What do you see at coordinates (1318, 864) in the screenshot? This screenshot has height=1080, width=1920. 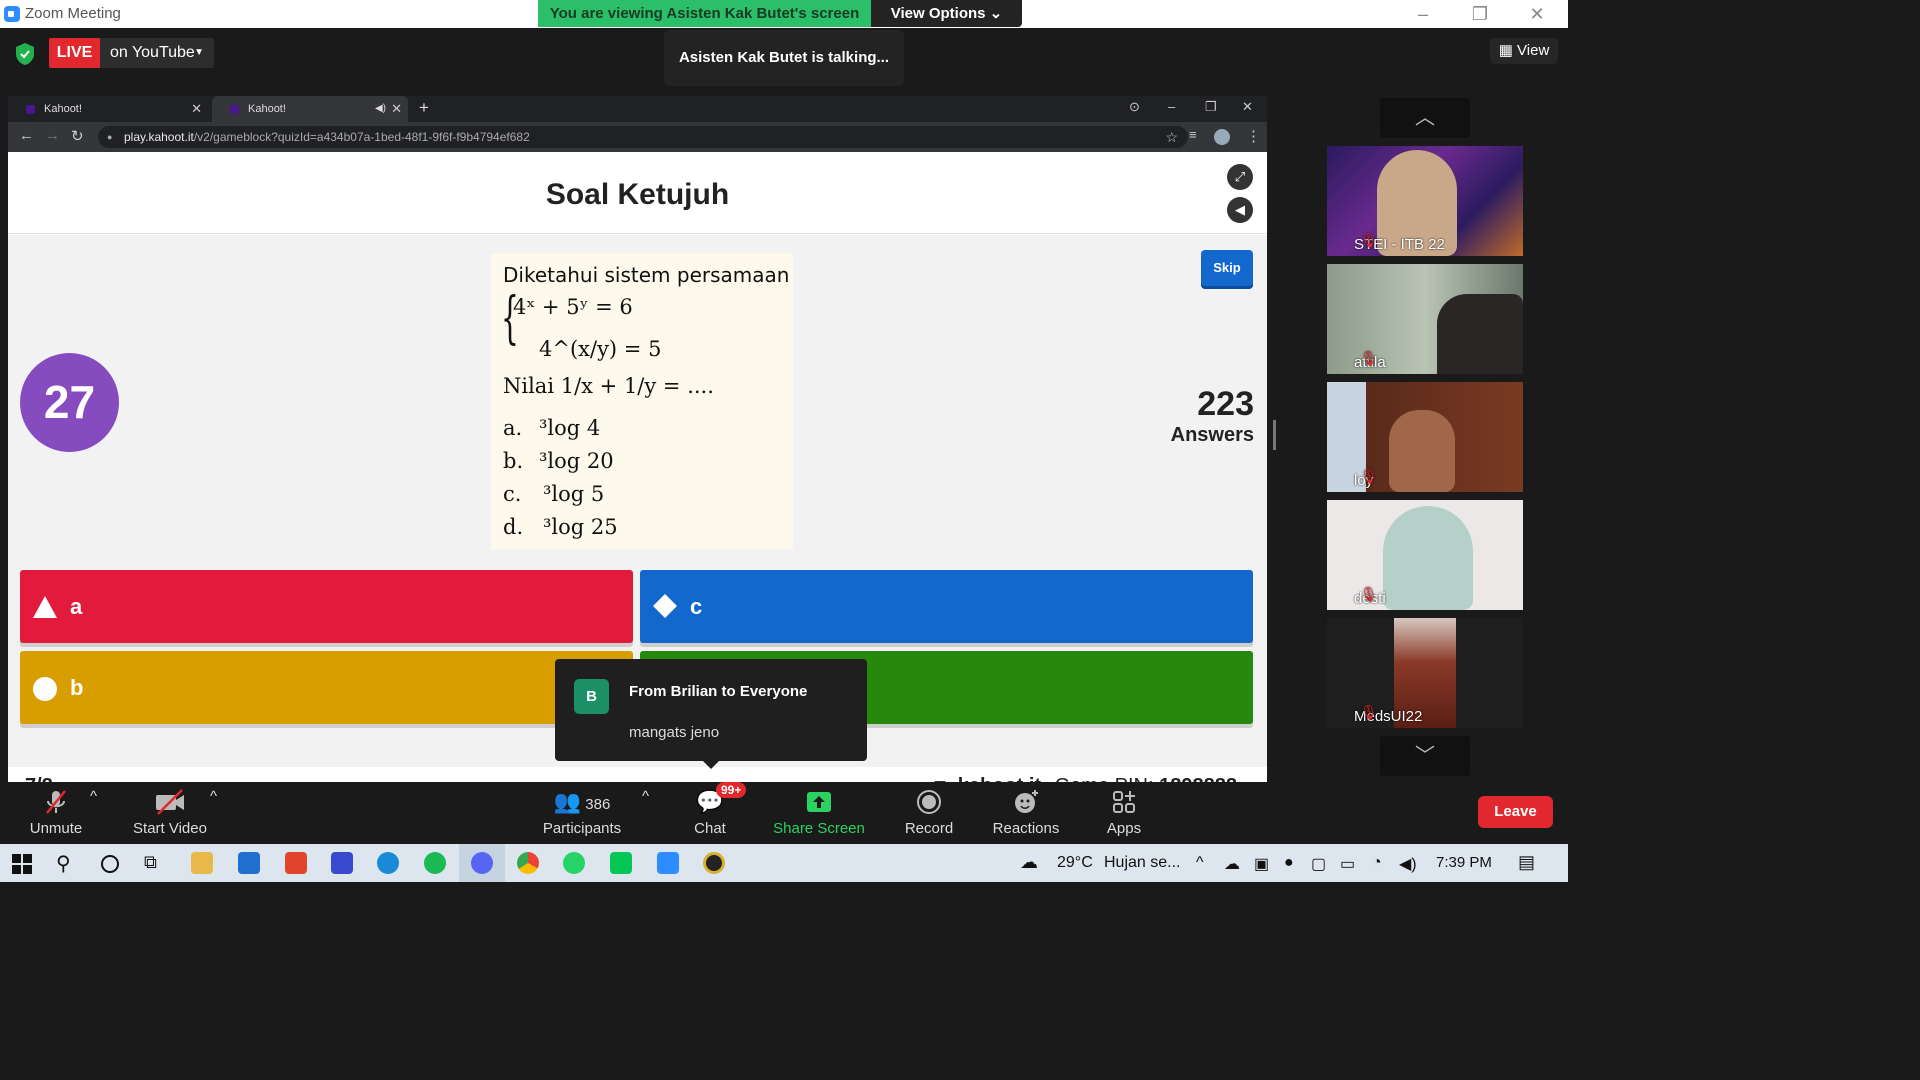 I see `monitor-icon: ▢` at bounding box center [1318, 864].